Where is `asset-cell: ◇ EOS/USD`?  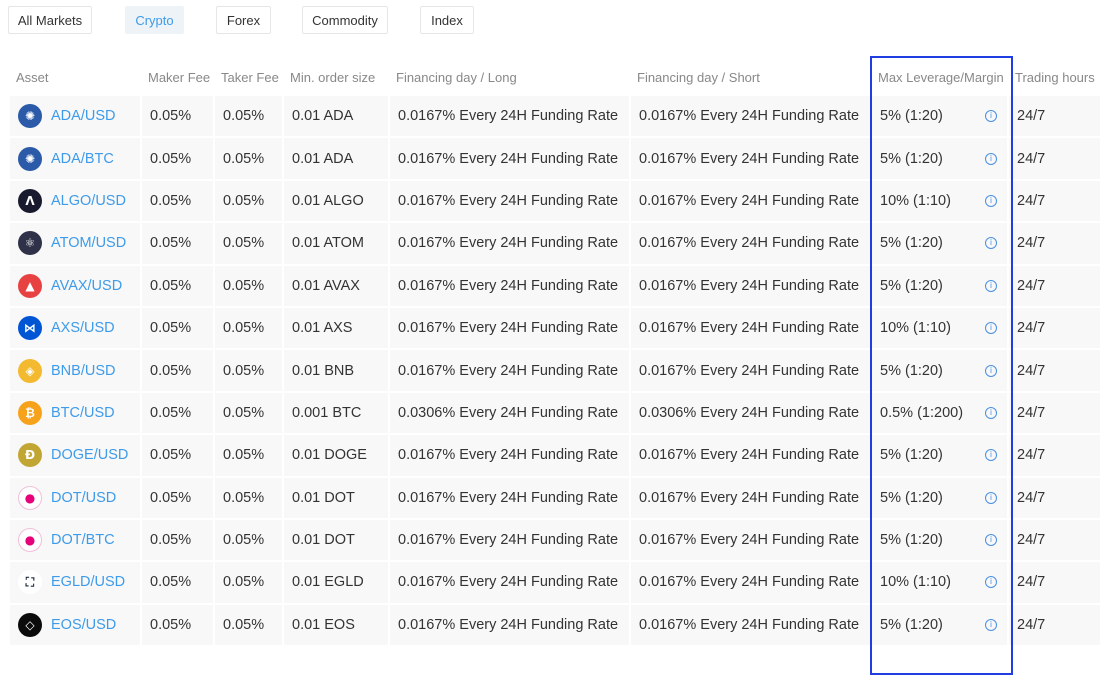
asset-cell: ◇ EOS/USD is located at coordinates (76, 626).